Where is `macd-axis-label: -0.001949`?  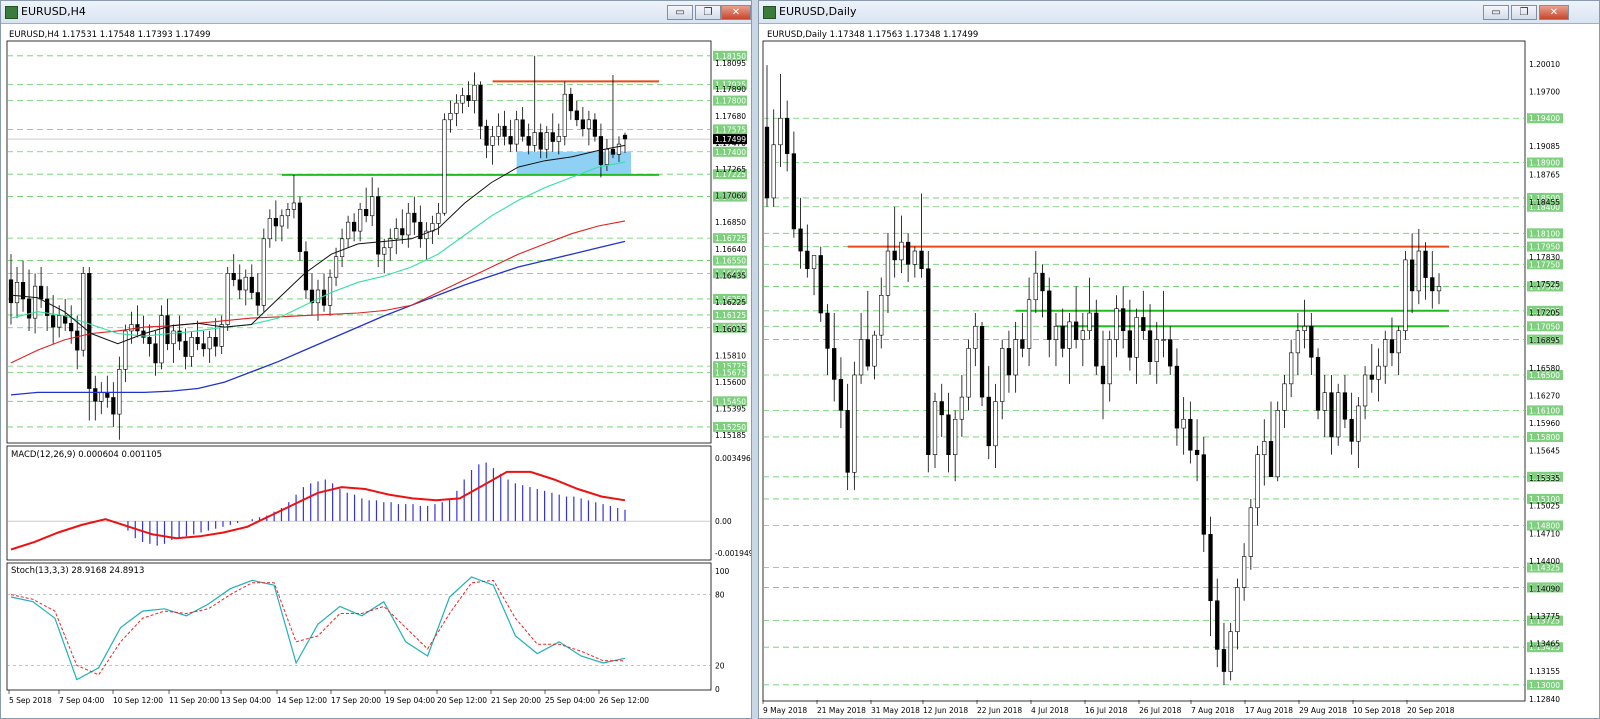 macd-axis-label: -0.001949 is located at coordinates (733, 553).